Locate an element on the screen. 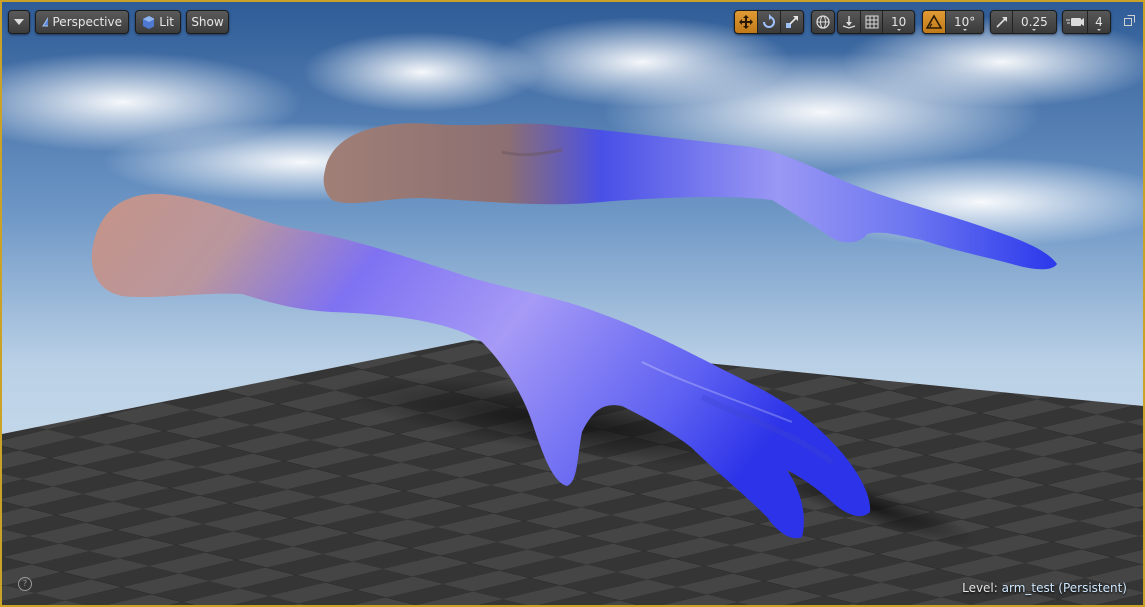  rotate-mode-button is located at coordinates (769, 22).